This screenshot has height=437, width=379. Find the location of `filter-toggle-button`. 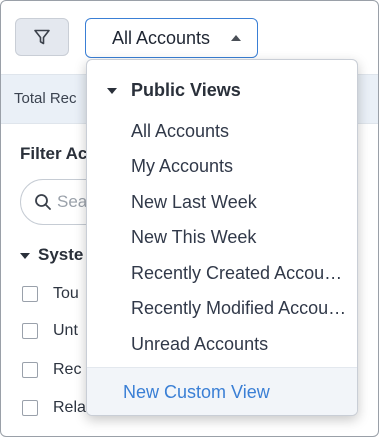

filter-toggle-button is located at coordinates (42, 37).